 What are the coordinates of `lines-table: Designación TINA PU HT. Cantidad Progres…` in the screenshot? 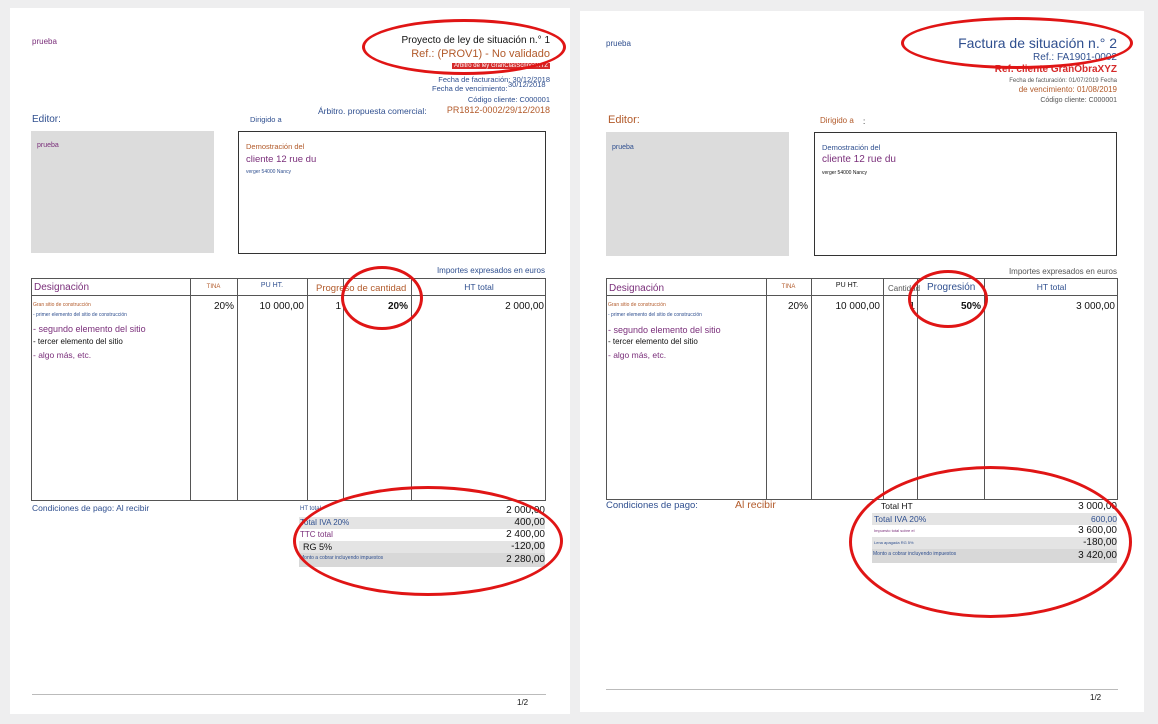 It's located at (862, 389).